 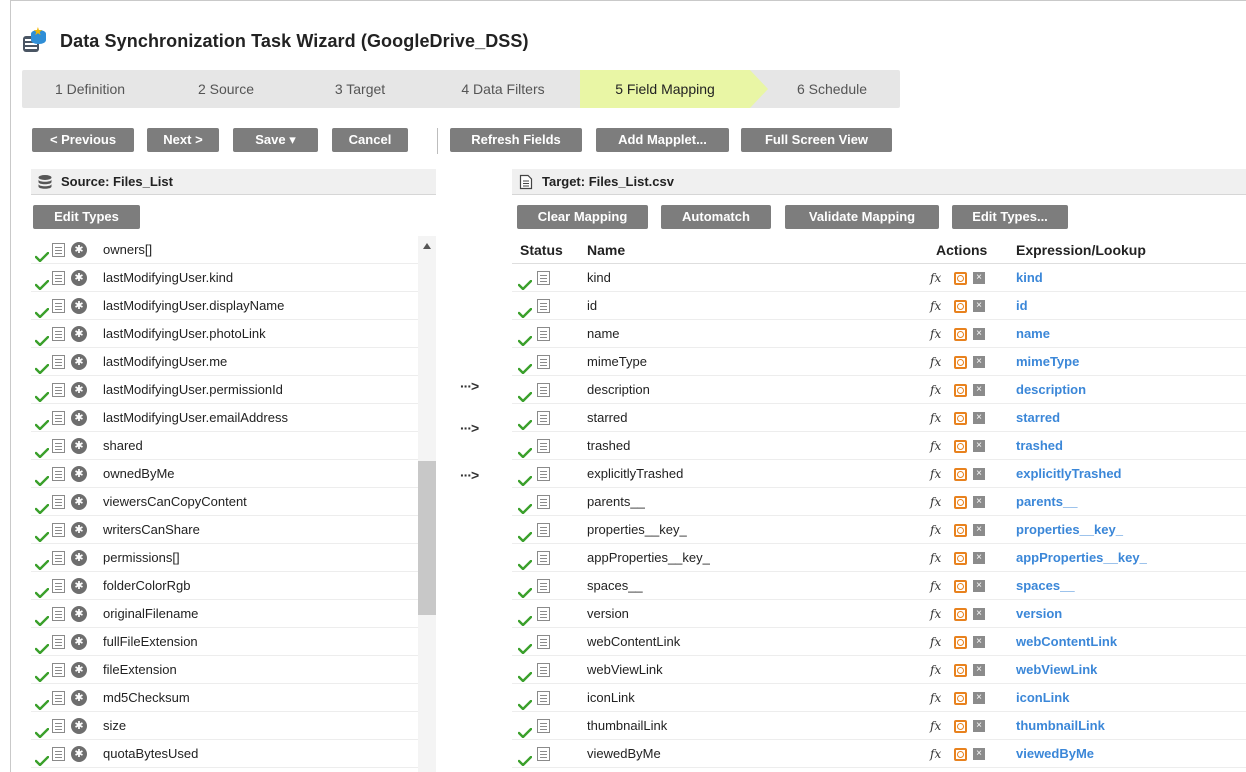 I want to click on expression-link: parents__, so click(x=1046, y=502).